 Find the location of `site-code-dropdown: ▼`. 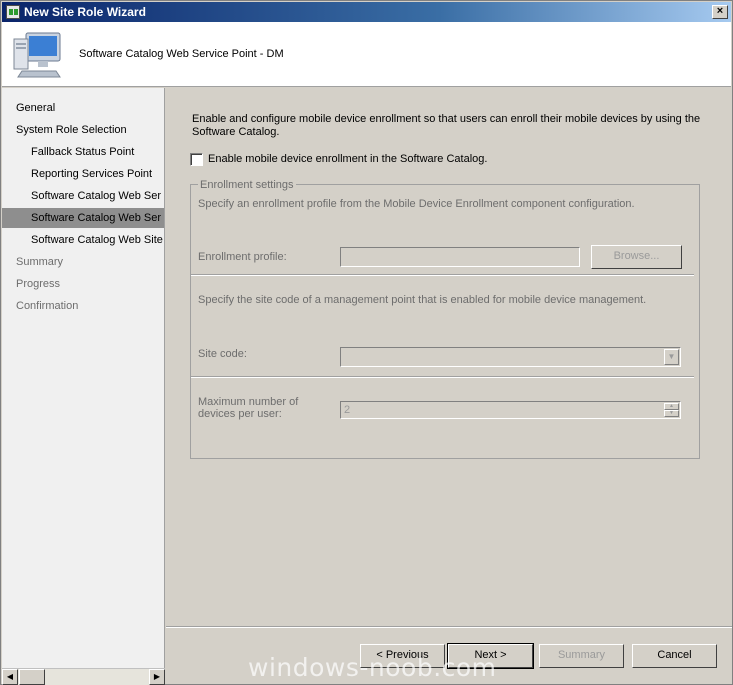

site-code-dropdown: ▼ is located at coordinates (510, 357).